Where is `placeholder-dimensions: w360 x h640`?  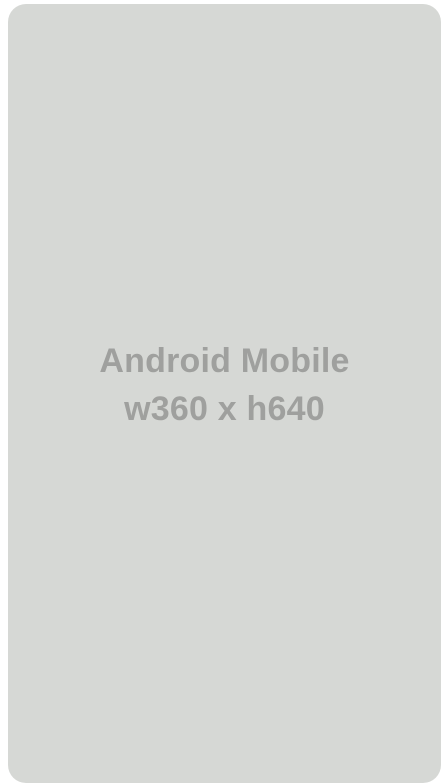 placeholder-dimensions: w360 x h640 is located at coordinates (224, 408).